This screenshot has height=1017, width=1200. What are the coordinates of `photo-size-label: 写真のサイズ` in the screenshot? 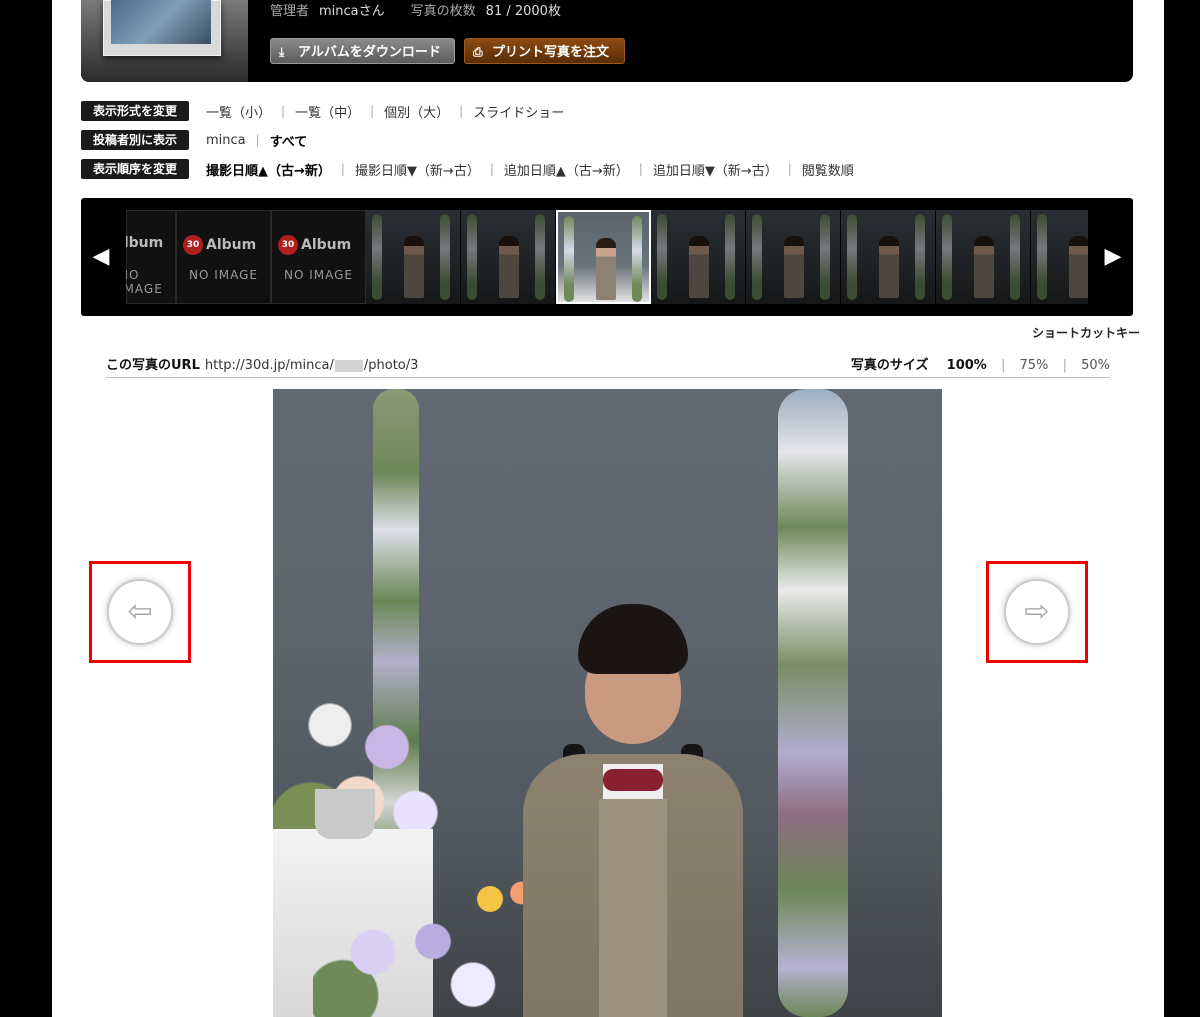 It's located at (889, 365).